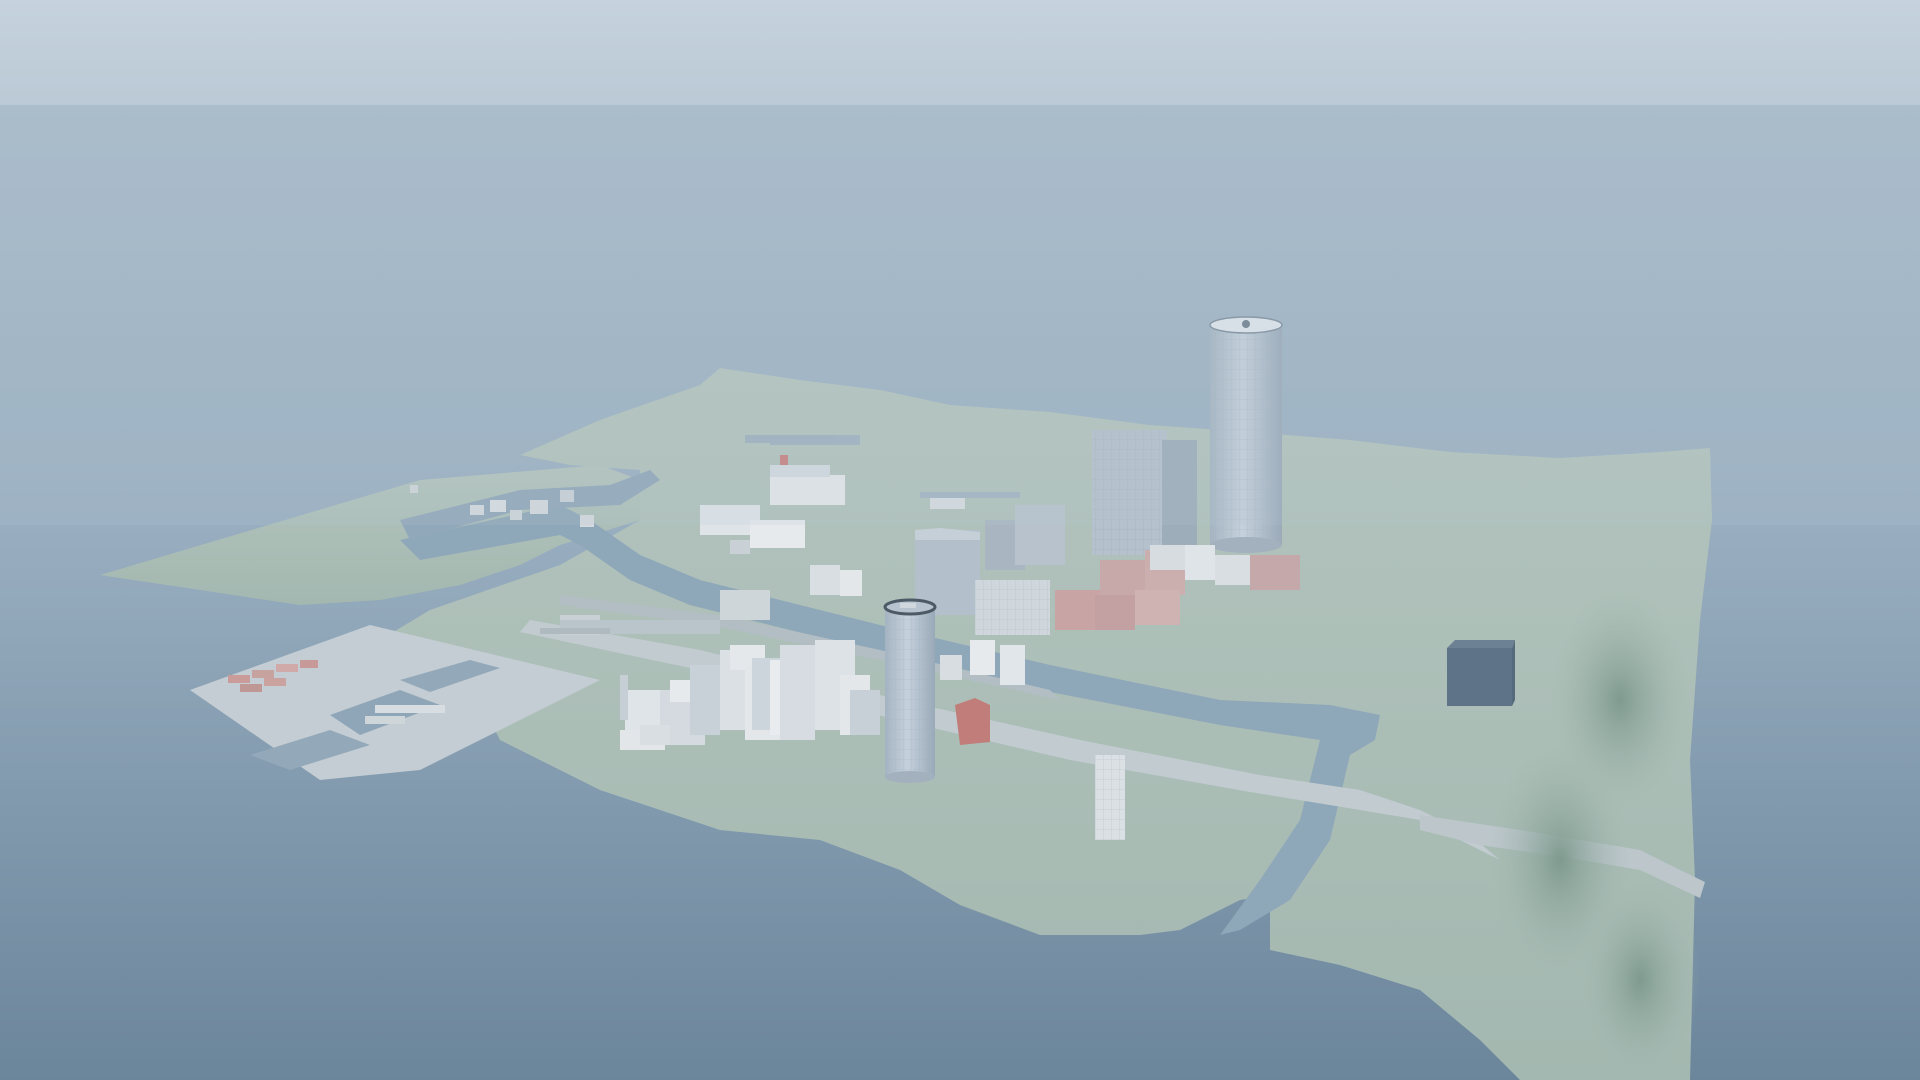 This screenshot has height=1080, width=1920. What do you see at coordinates (1481, 673) in the screenshot?
I see `dark-cube` at bounding box center [1481, 673].